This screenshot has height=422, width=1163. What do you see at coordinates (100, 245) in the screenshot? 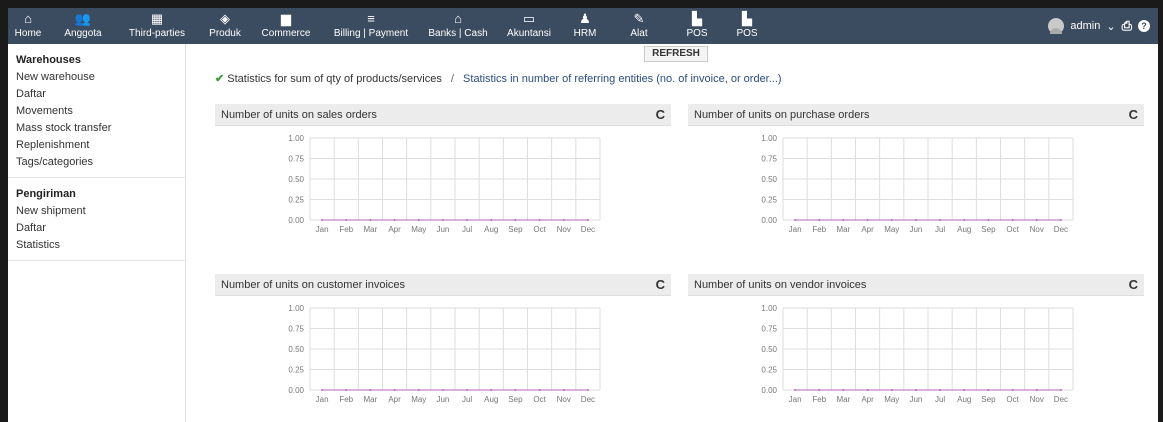
I see `menu-link-statistics: Statistics` at bounding box center [100, 245].